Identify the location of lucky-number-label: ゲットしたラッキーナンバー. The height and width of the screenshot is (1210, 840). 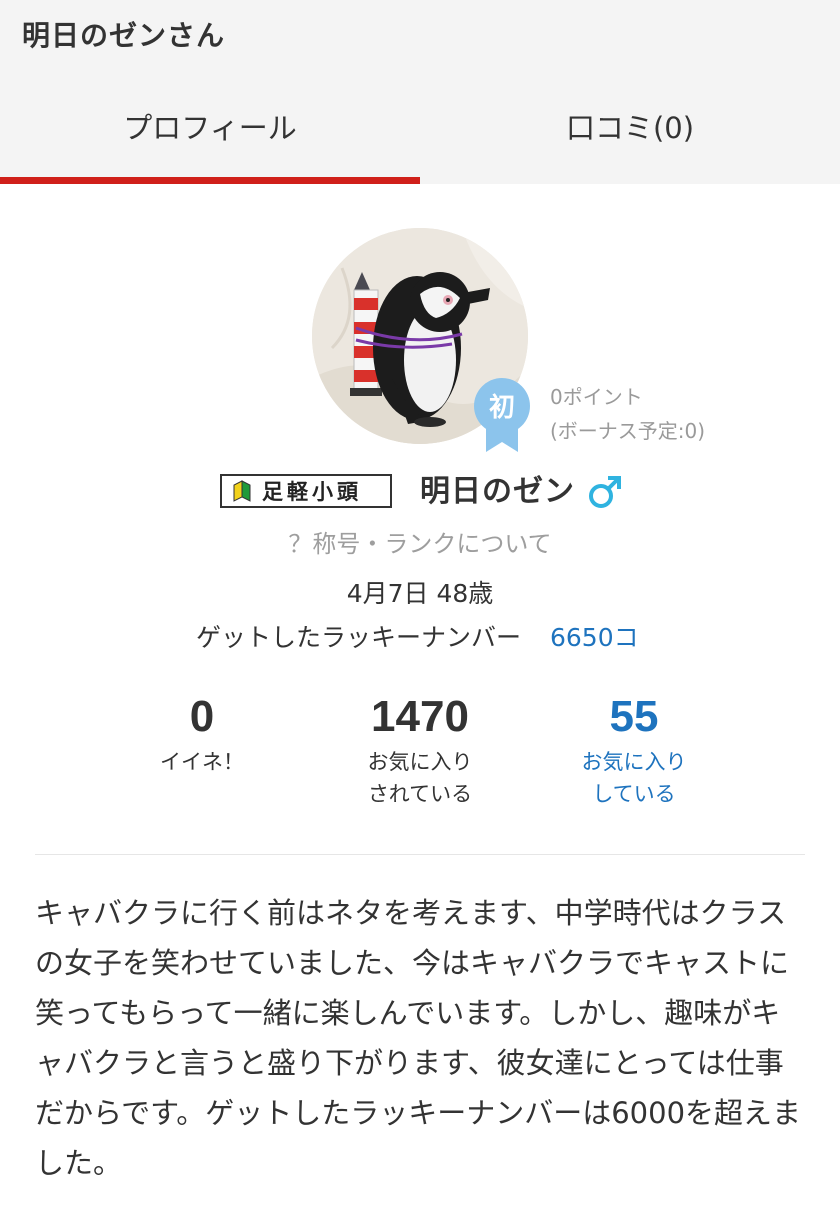
(359, 637).